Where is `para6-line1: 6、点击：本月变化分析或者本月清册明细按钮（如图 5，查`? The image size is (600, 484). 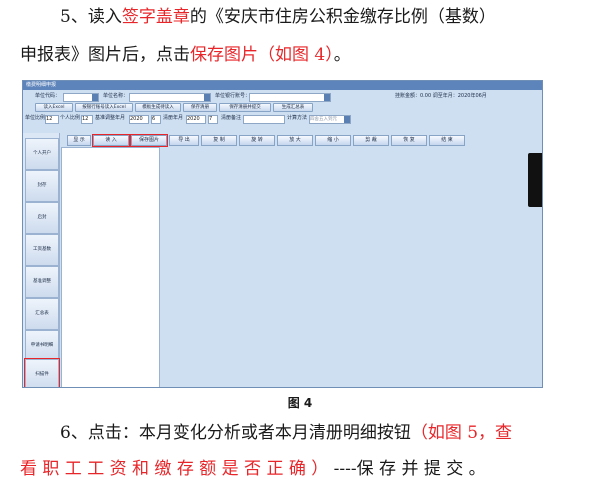
para6-line1: 6、点击：本月变化分析或者本月清册明细按钮（如图 5，查 is located at coordinates (330, 433).